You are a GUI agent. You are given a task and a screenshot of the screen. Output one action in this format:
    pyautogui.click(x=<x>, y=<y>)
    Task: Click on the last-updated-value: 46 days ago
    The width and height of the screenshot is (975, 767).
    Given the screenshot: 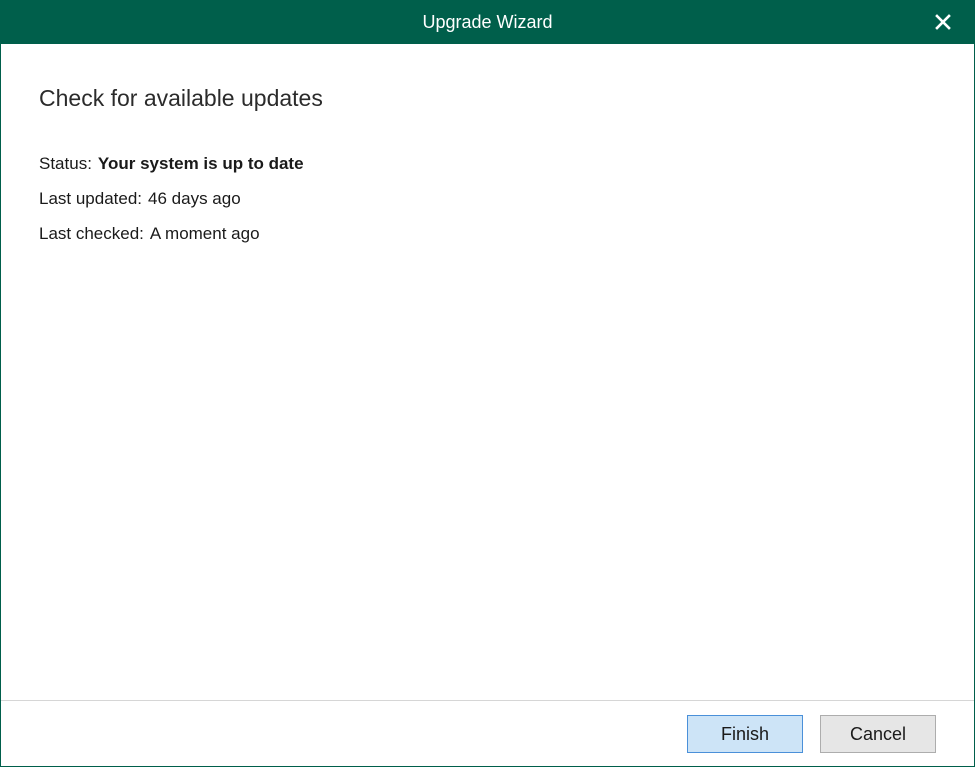 What is the action you would take?
    pyautogui.click(x=194, y=198)
    